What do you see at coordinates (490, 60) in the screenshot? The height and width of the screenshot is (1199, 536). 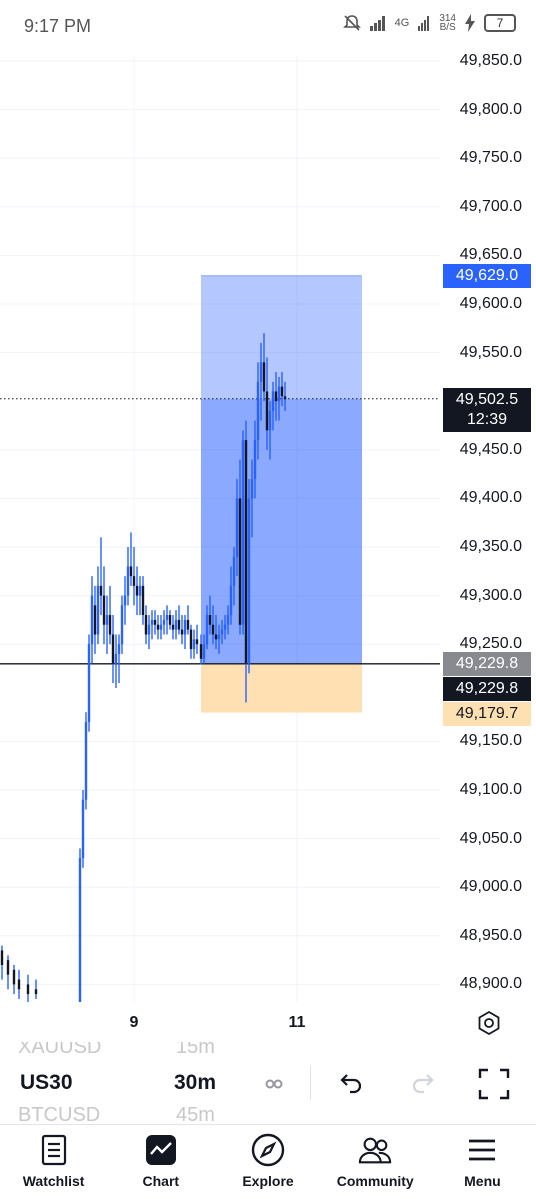 I see `price-axis-label: 49,850.0` at bounding box center [490, 60].